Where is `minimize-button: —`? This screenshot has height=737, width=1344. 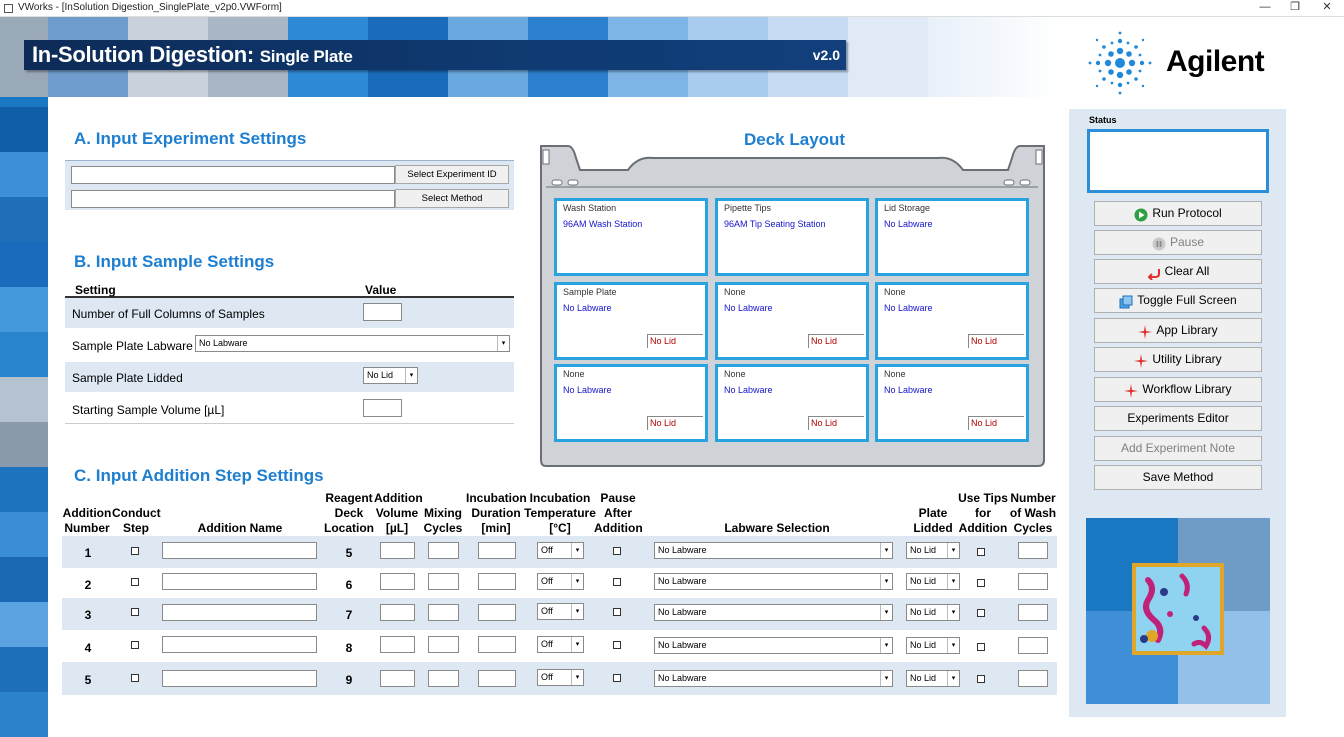 minimize-button: — is located at coordinates (1265, 8).